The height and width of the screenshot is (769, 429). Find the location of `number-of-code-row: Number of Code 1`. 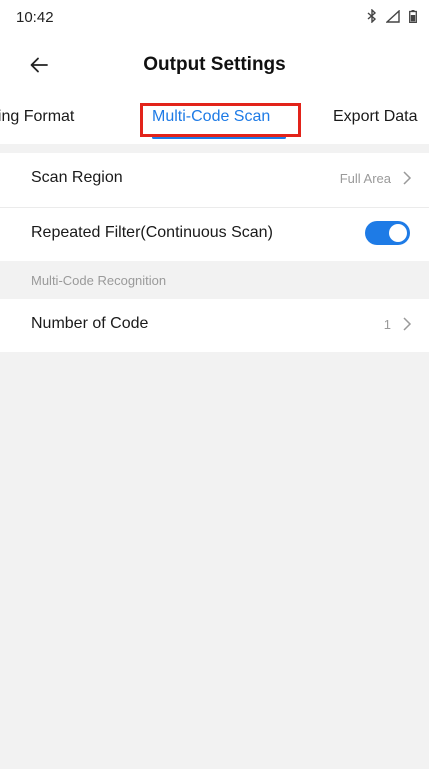

number-of-code-row: Number of Code 1 is located at coordinates (214, 325).